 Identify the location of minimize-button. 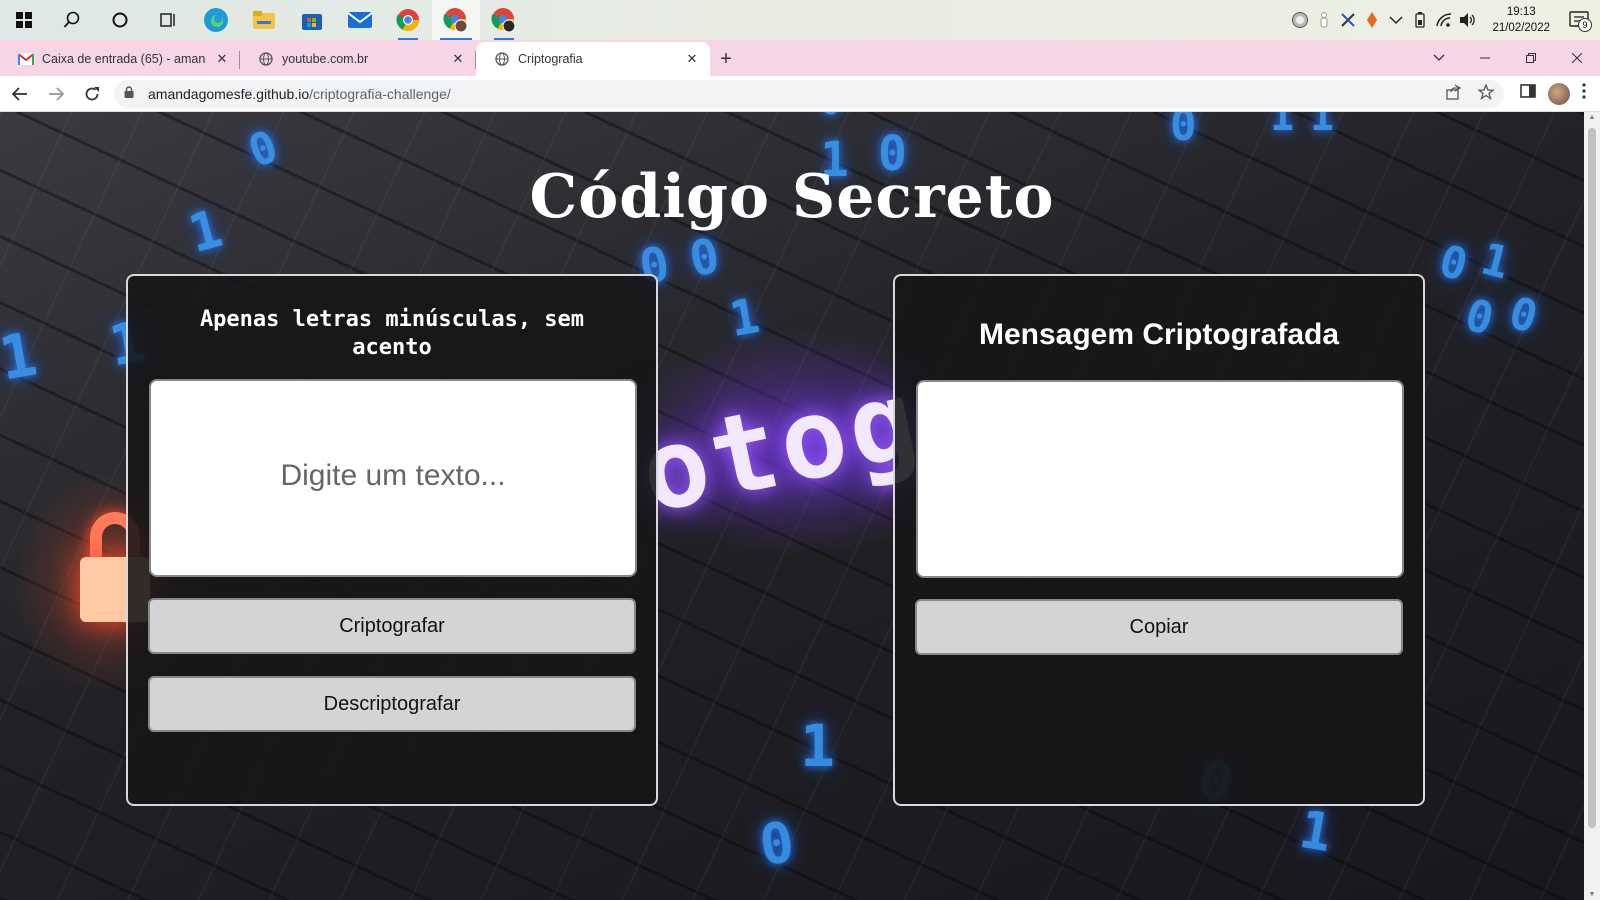
(1485, 58).